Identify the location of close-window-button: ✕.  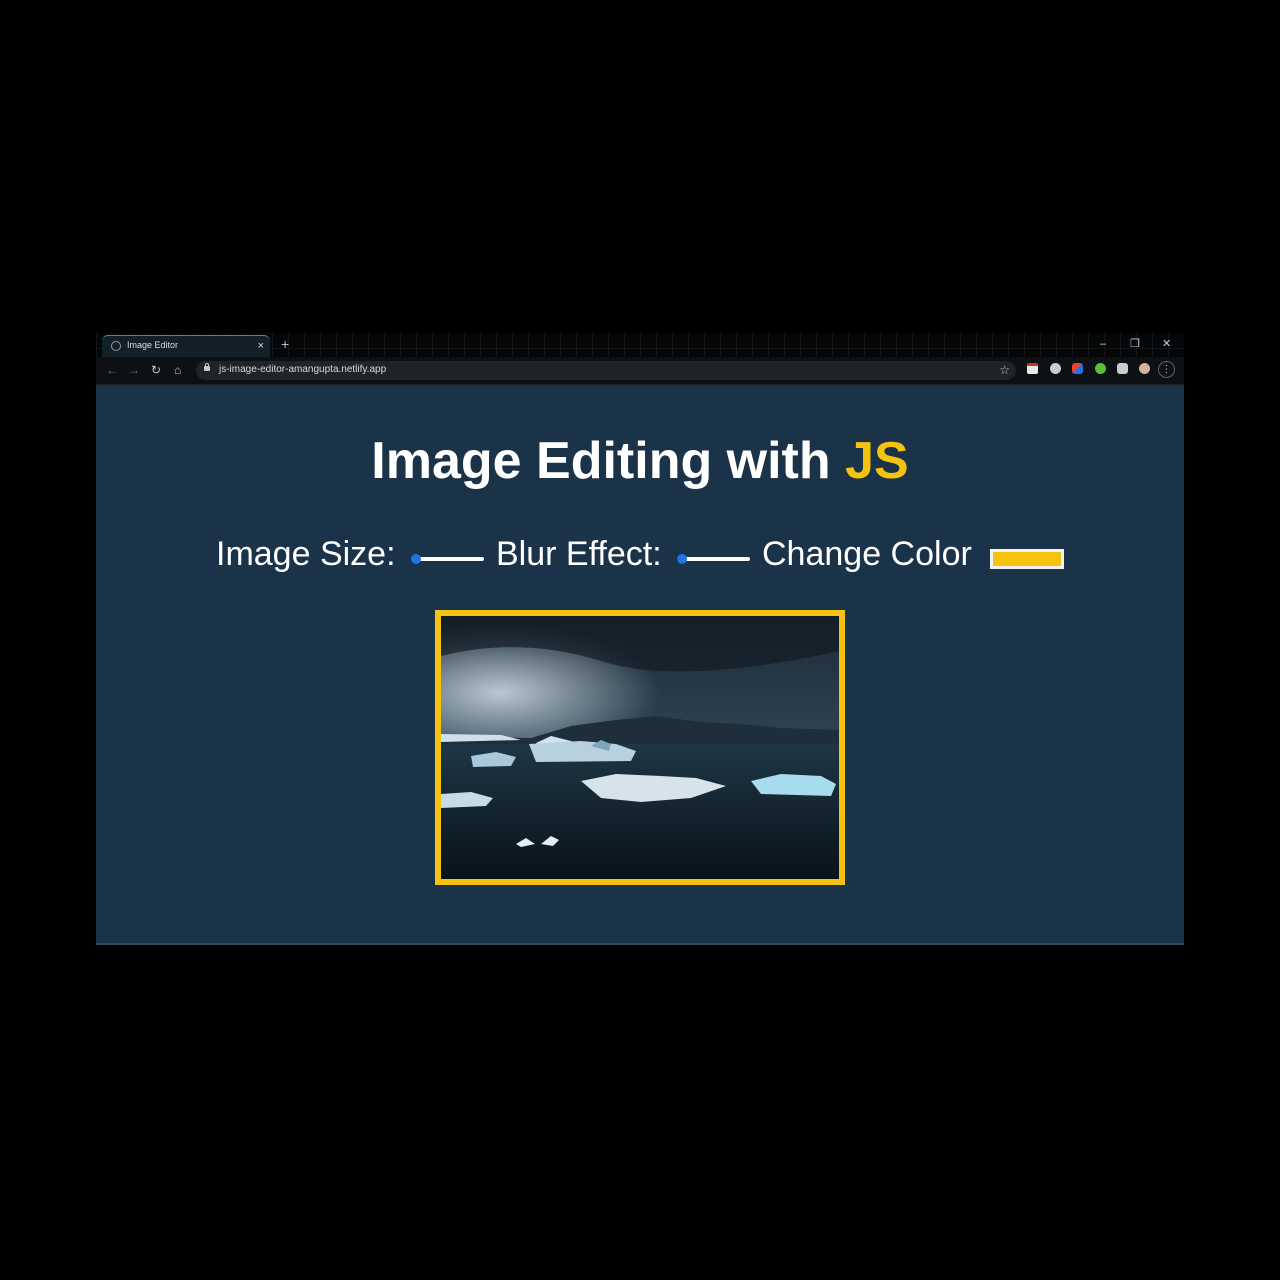
(1166, 344).